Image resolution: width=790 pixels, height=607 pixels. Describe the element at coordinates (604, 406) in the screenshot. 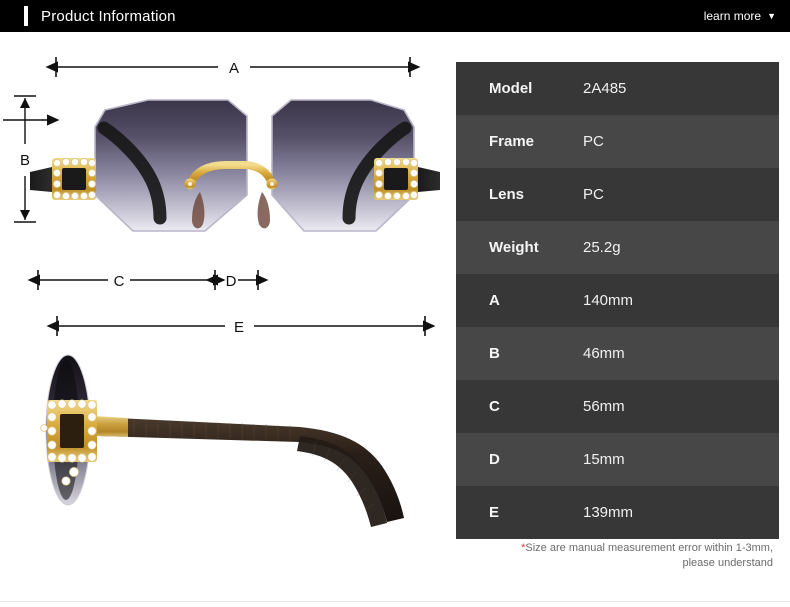

I see `spec-value: 56mm` at that location.